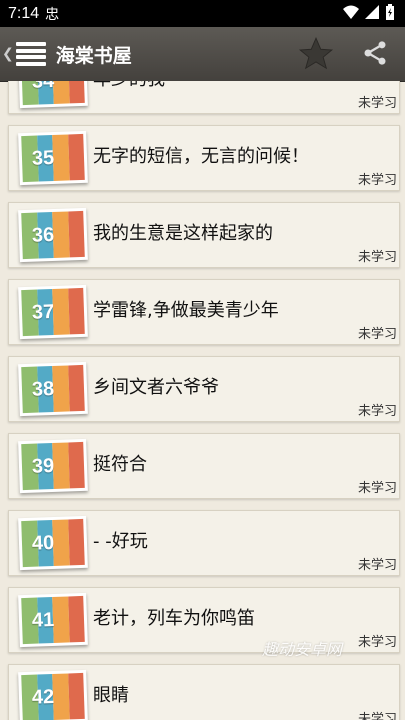  I want to click on lesson-row: 38 乡间文者六爷爷未学习, so click(204, 389).